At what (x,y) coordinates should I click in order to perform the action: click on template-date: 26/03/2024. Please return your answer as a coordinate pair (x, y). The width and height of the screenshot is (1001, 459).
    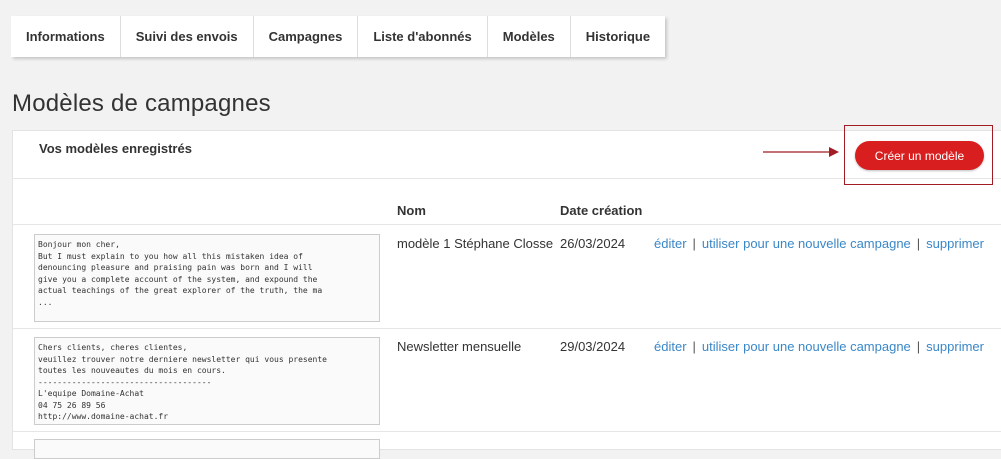
    Looking at the image, I should click on (593, 243).